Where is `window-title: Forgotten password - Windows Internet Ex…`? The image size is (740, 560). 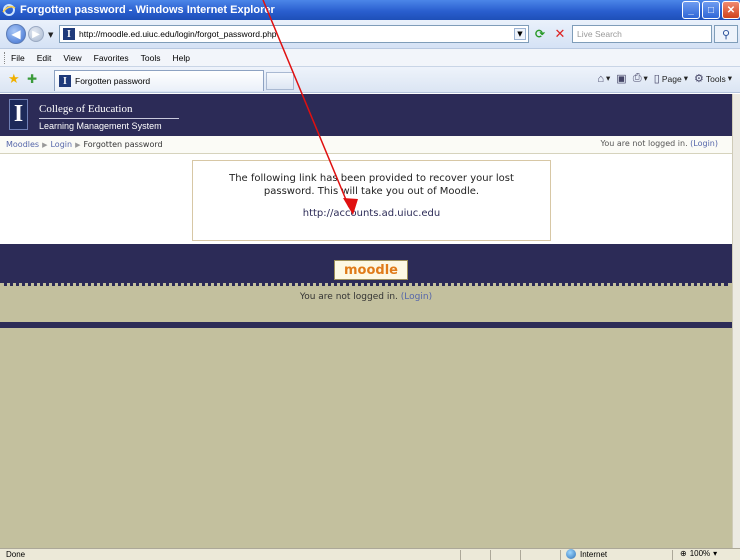 window-title: Forgotten password - Windows Internet Ex… is located at coordinates (147, 10).